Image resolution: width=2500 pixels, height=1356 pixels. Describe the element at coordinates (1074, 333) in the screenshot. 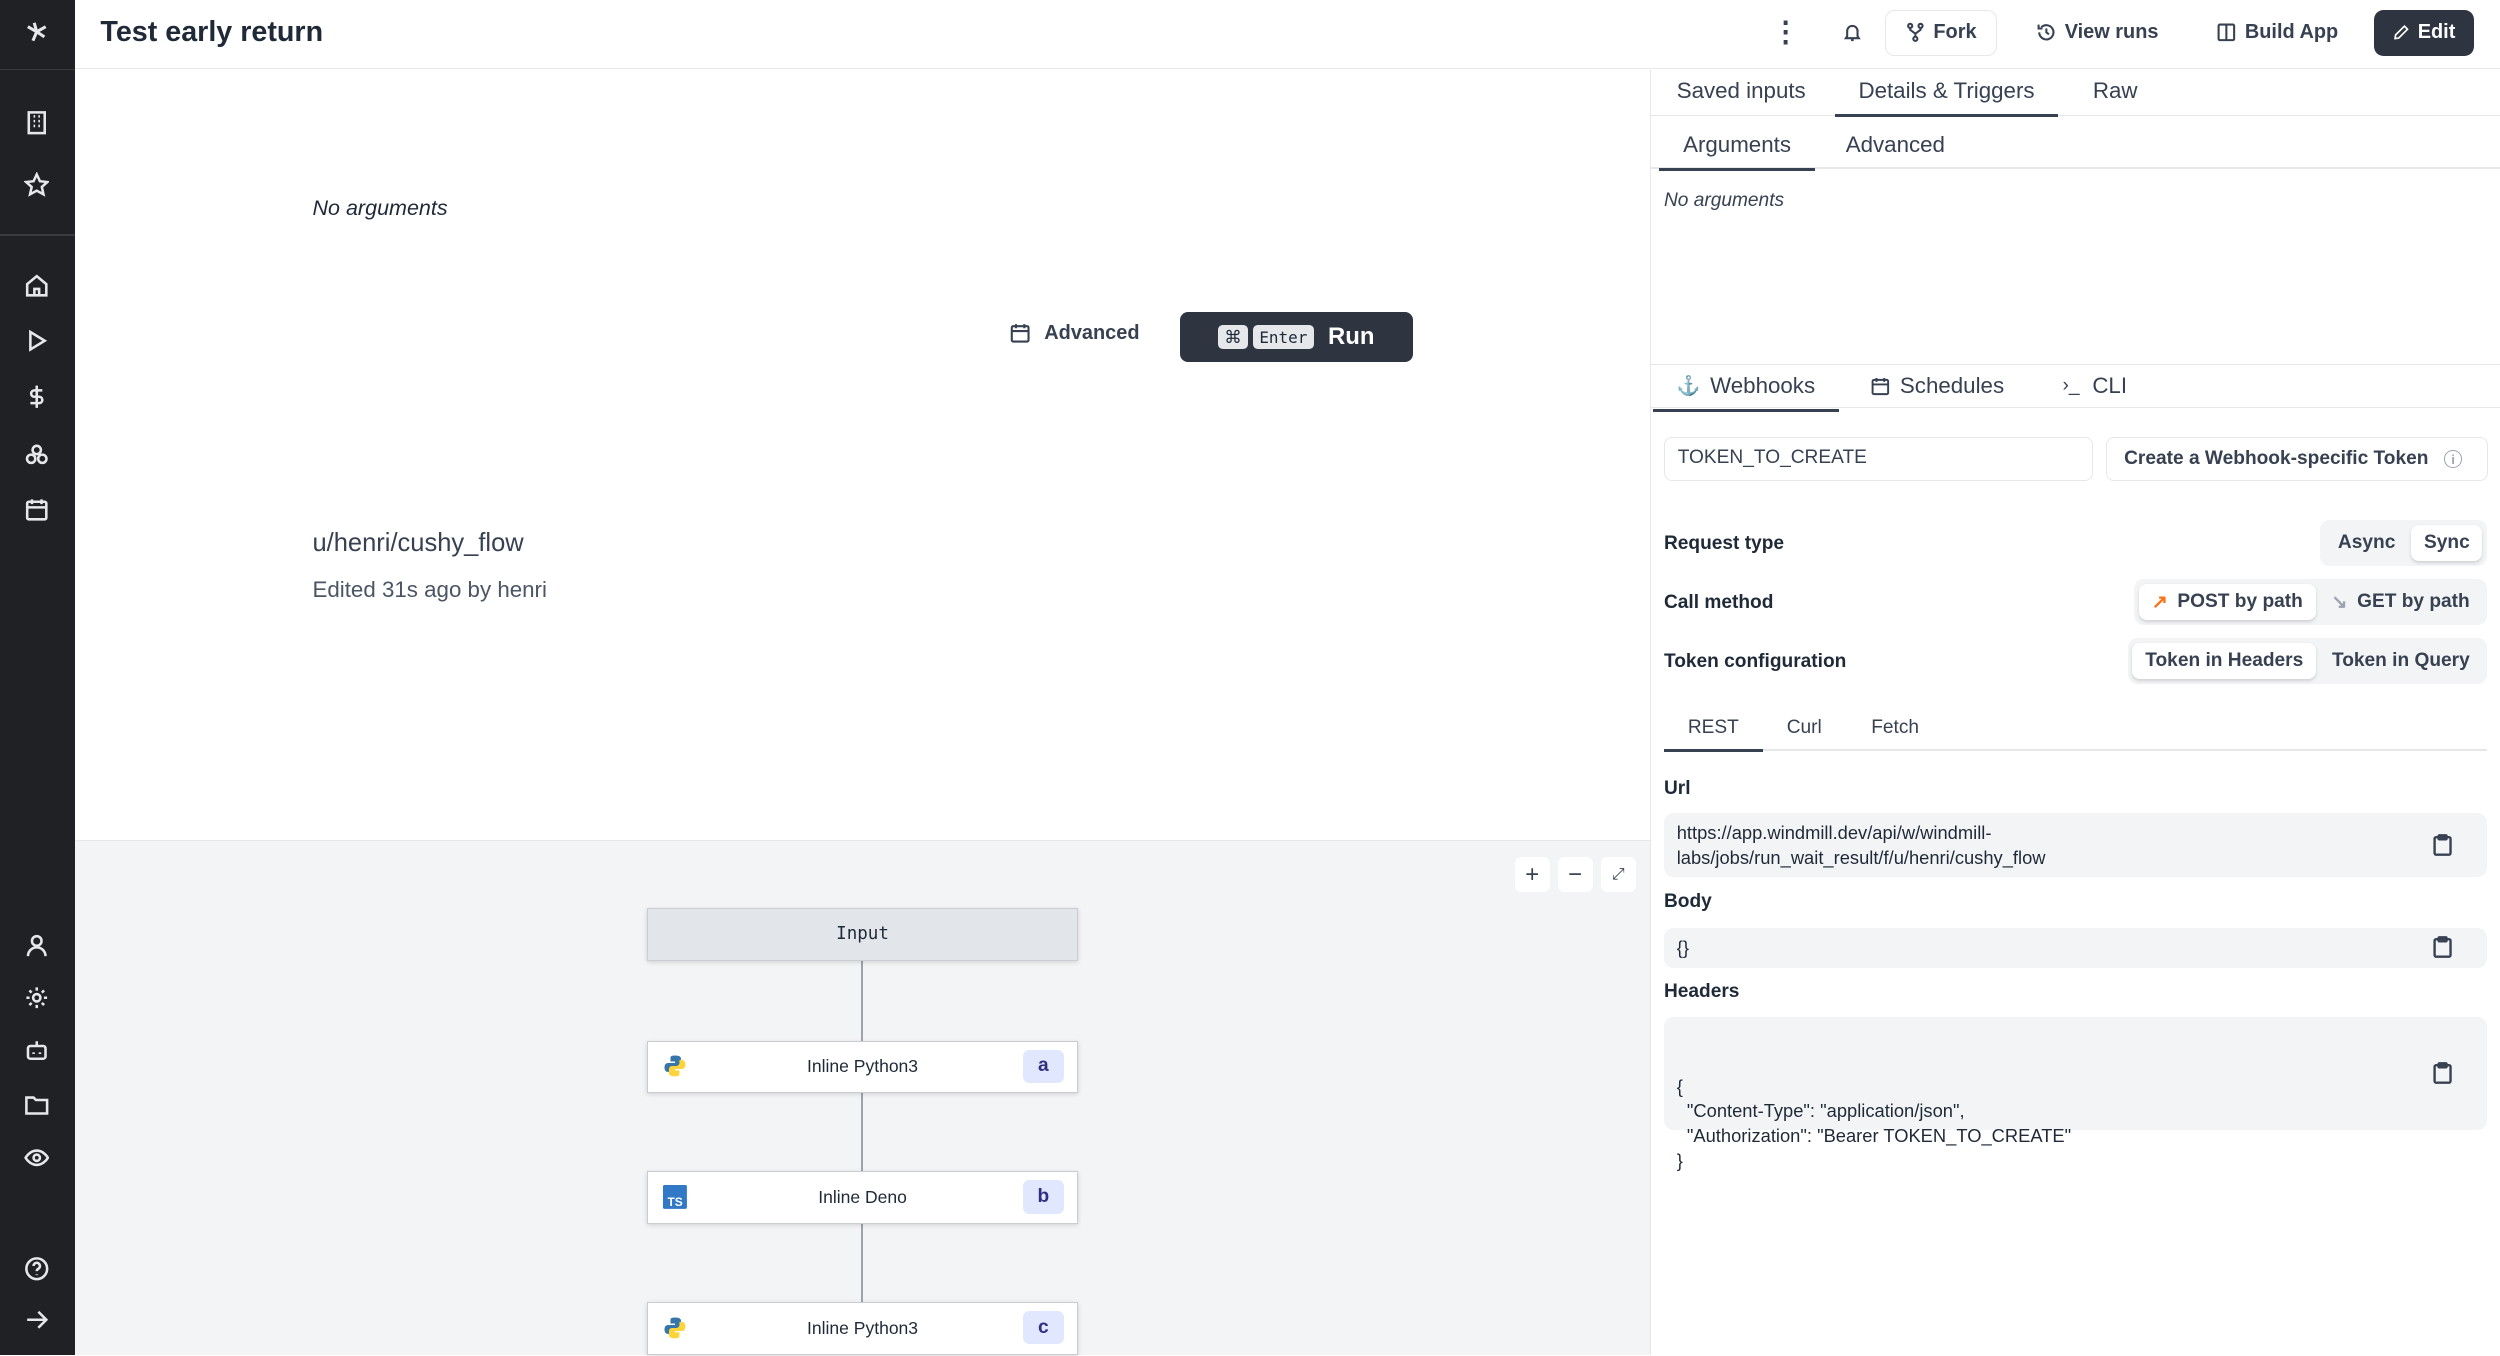

I see `advanced-button: Advanced` at that location.